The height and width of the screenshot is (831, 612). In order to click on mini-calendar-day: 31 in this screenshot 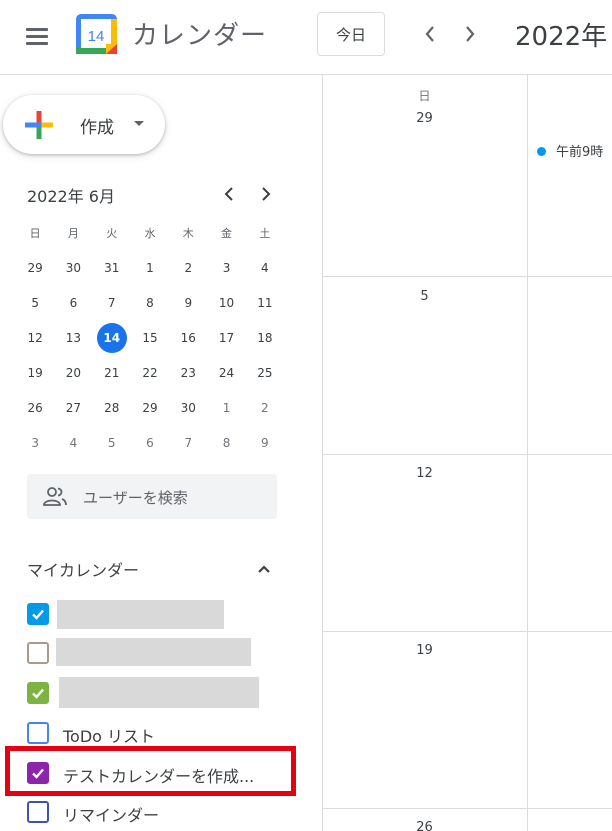, I will do `click(112, 268)`.